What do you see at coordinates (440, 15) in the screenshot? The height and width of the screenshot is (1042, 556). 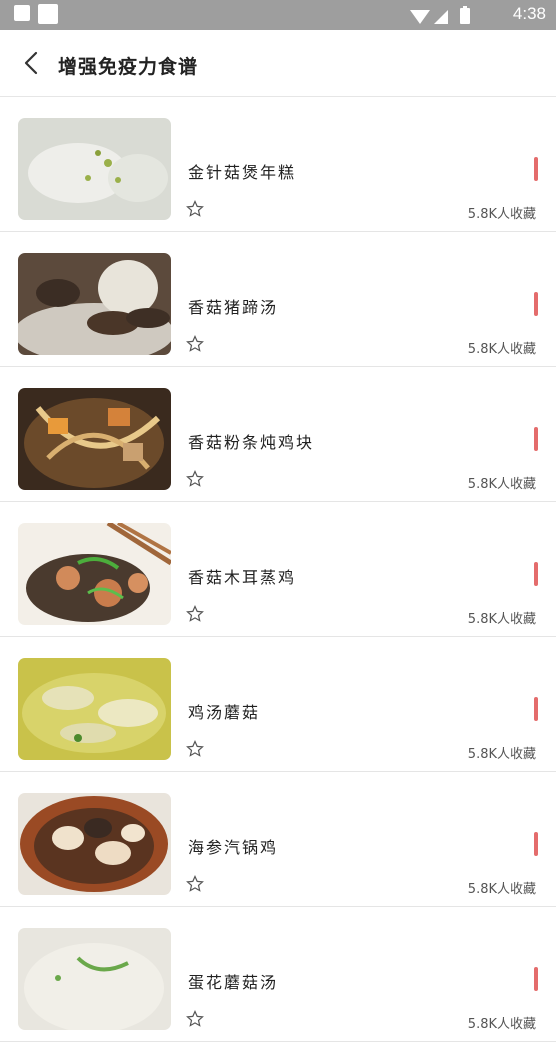 I see `signal-wifi-battery-icon` at bounding box center [440, 15].